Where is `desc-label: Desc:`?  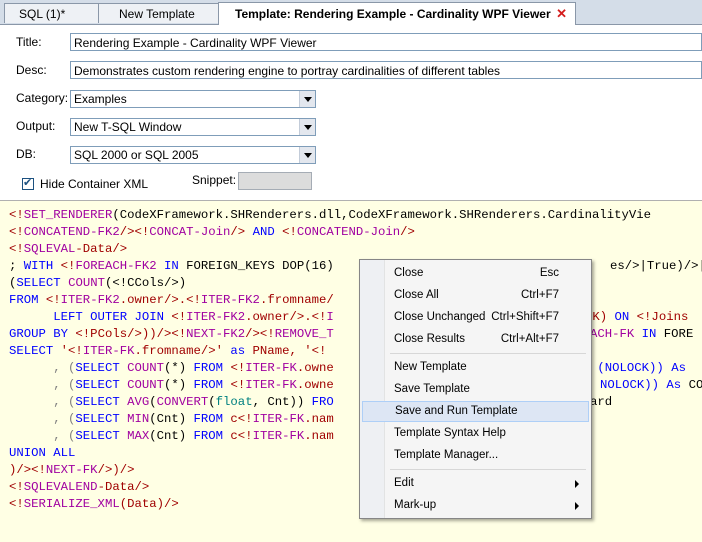 desc-label: Desc: is located at coordinates (31, 70).